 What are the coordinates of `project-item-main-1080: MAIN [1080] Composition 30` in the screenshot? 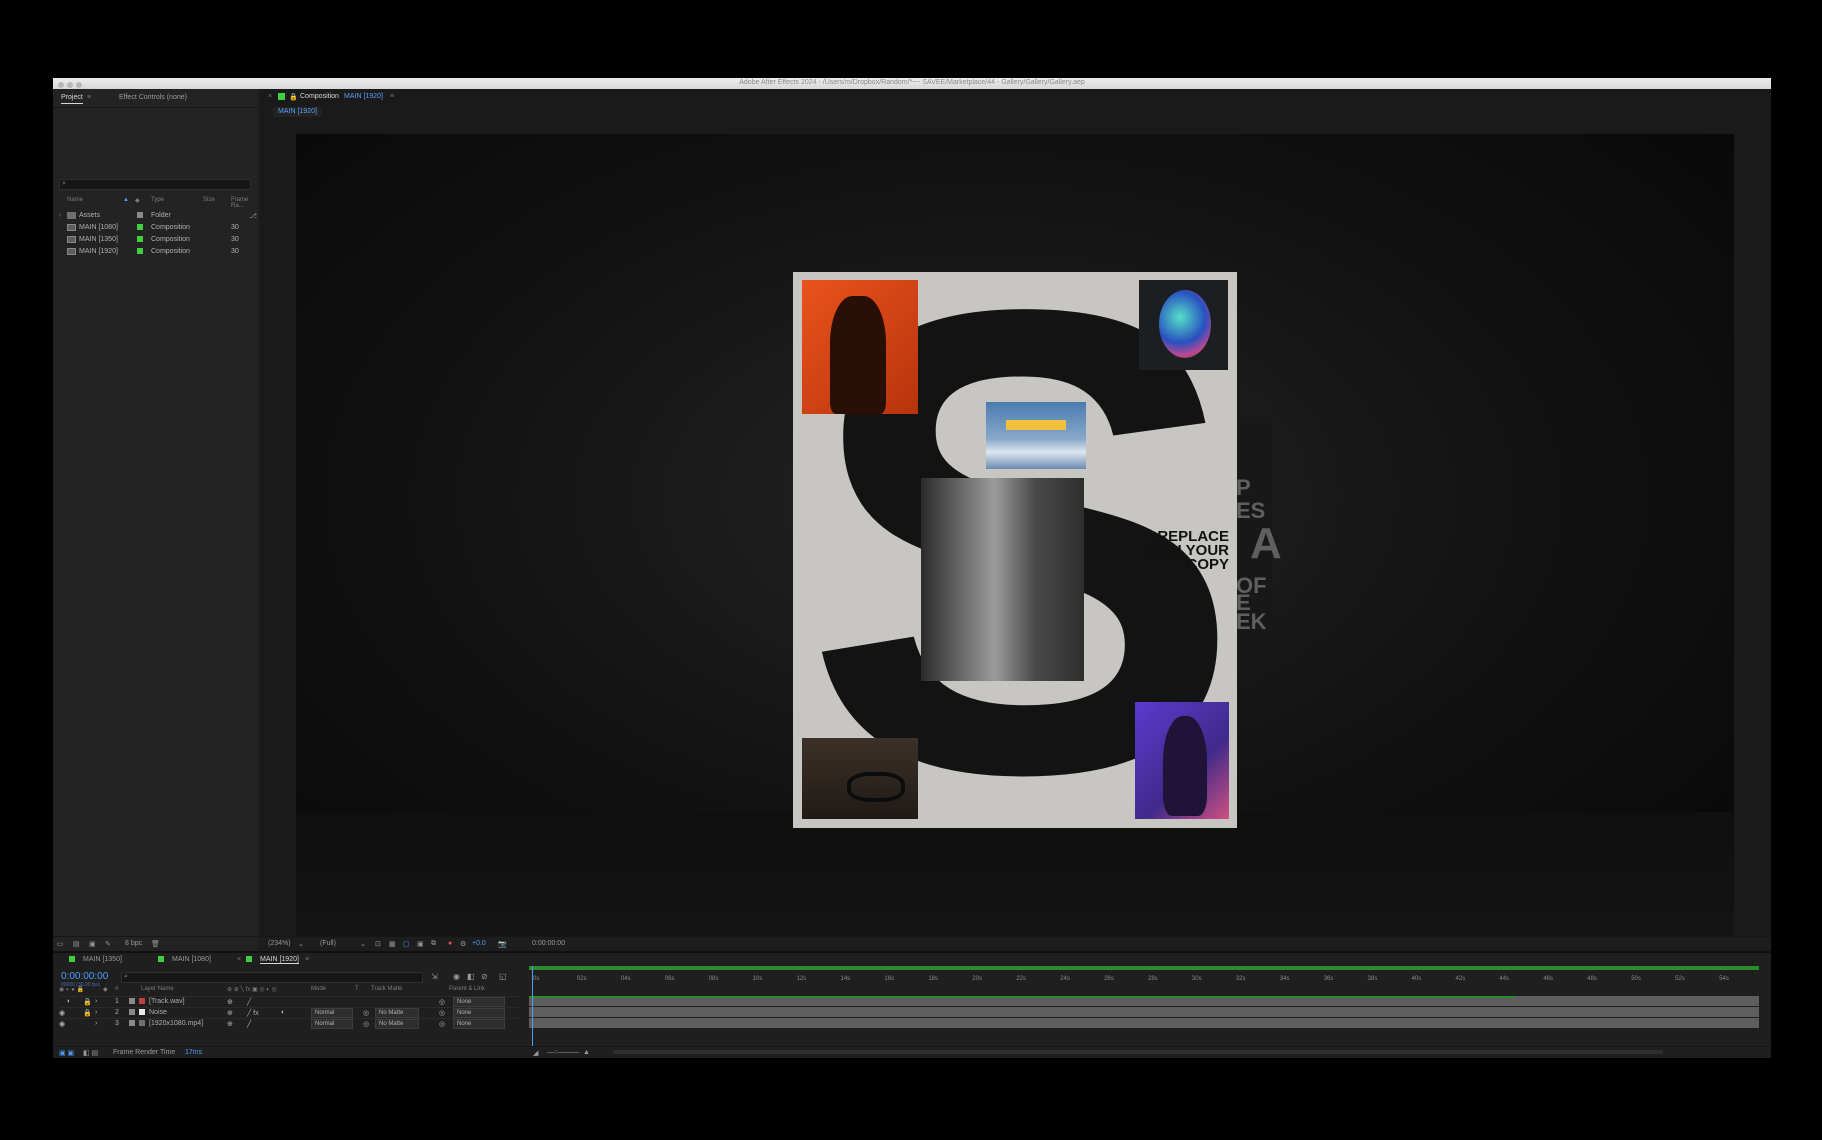 It's located at (157, 227).